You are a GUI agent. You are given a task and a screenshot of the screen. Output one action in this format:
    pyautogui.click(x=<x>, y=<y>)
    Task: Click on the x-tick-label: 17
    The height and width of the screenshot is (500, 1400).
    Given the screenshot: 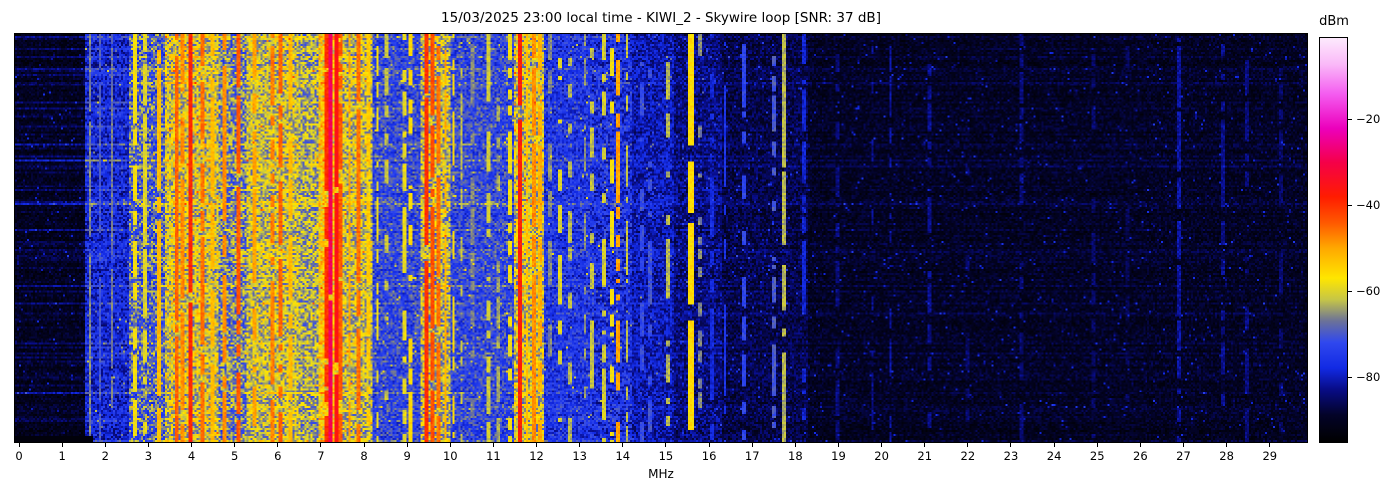 What is the action you would take?
    pyautogui.click(x=752, y=456)
    